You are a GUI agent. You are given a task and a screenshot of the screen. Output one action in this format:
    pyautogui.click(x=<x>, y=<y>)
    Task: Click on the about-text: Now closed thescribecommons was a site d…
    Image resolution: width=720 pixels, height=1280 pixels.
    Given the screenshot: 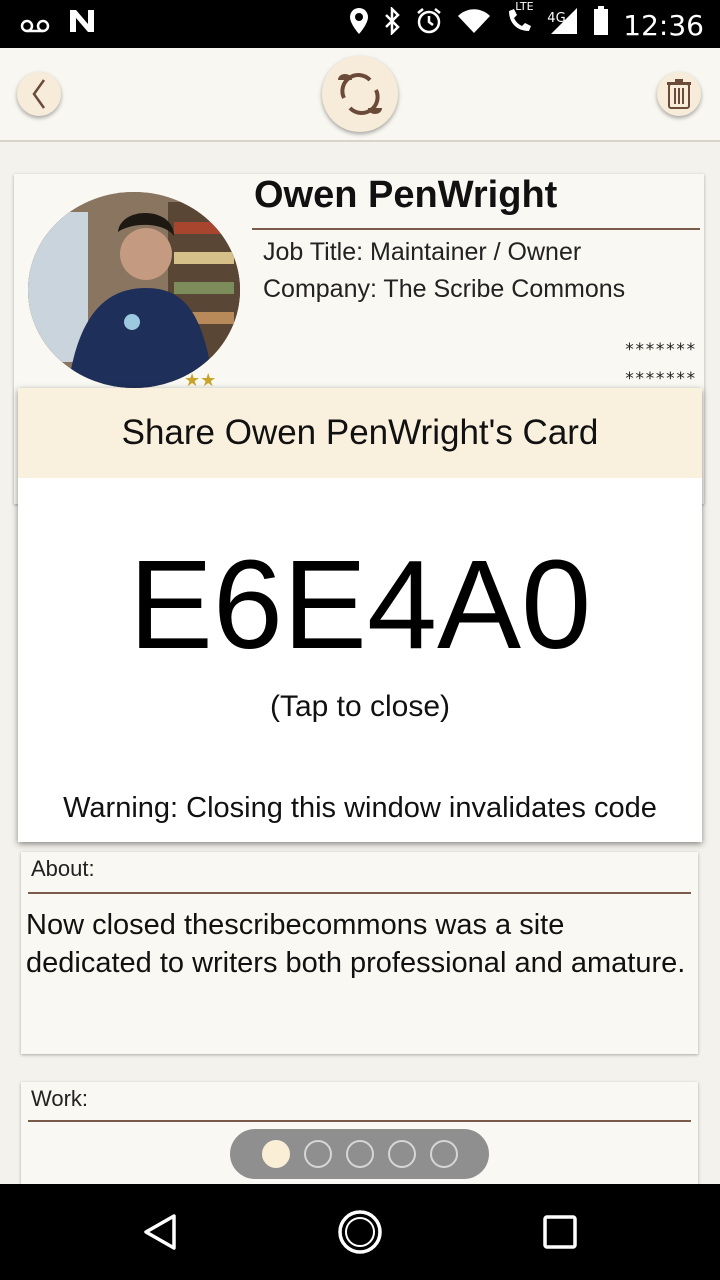 What is the action you would take?
    pyautogui.click(x=356, y=944)
    